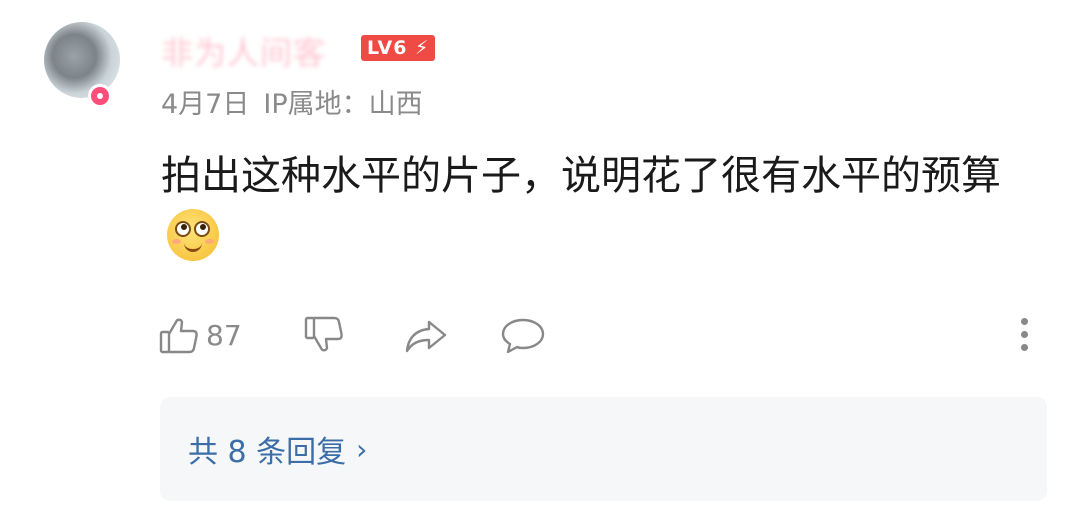 This screenshot has width=1080, height=511. I want to click on replies-label: 共 8 条回复, so click(267, 452).